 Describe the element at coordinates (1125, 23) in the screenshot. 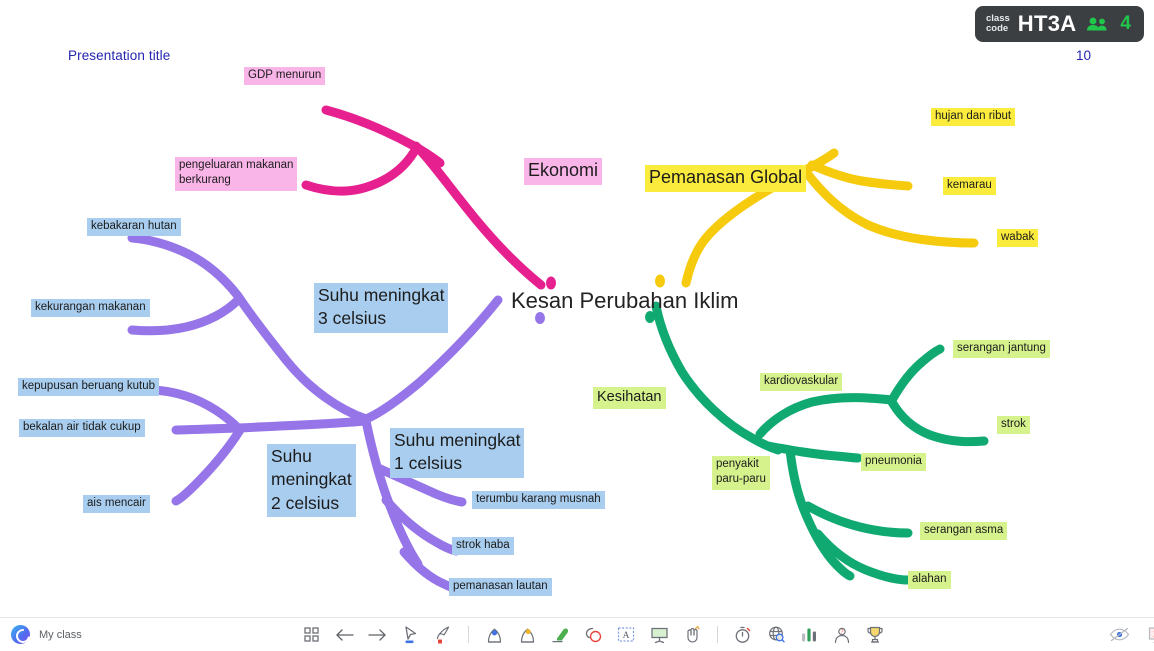

I see `participant-count: 4` at that location.